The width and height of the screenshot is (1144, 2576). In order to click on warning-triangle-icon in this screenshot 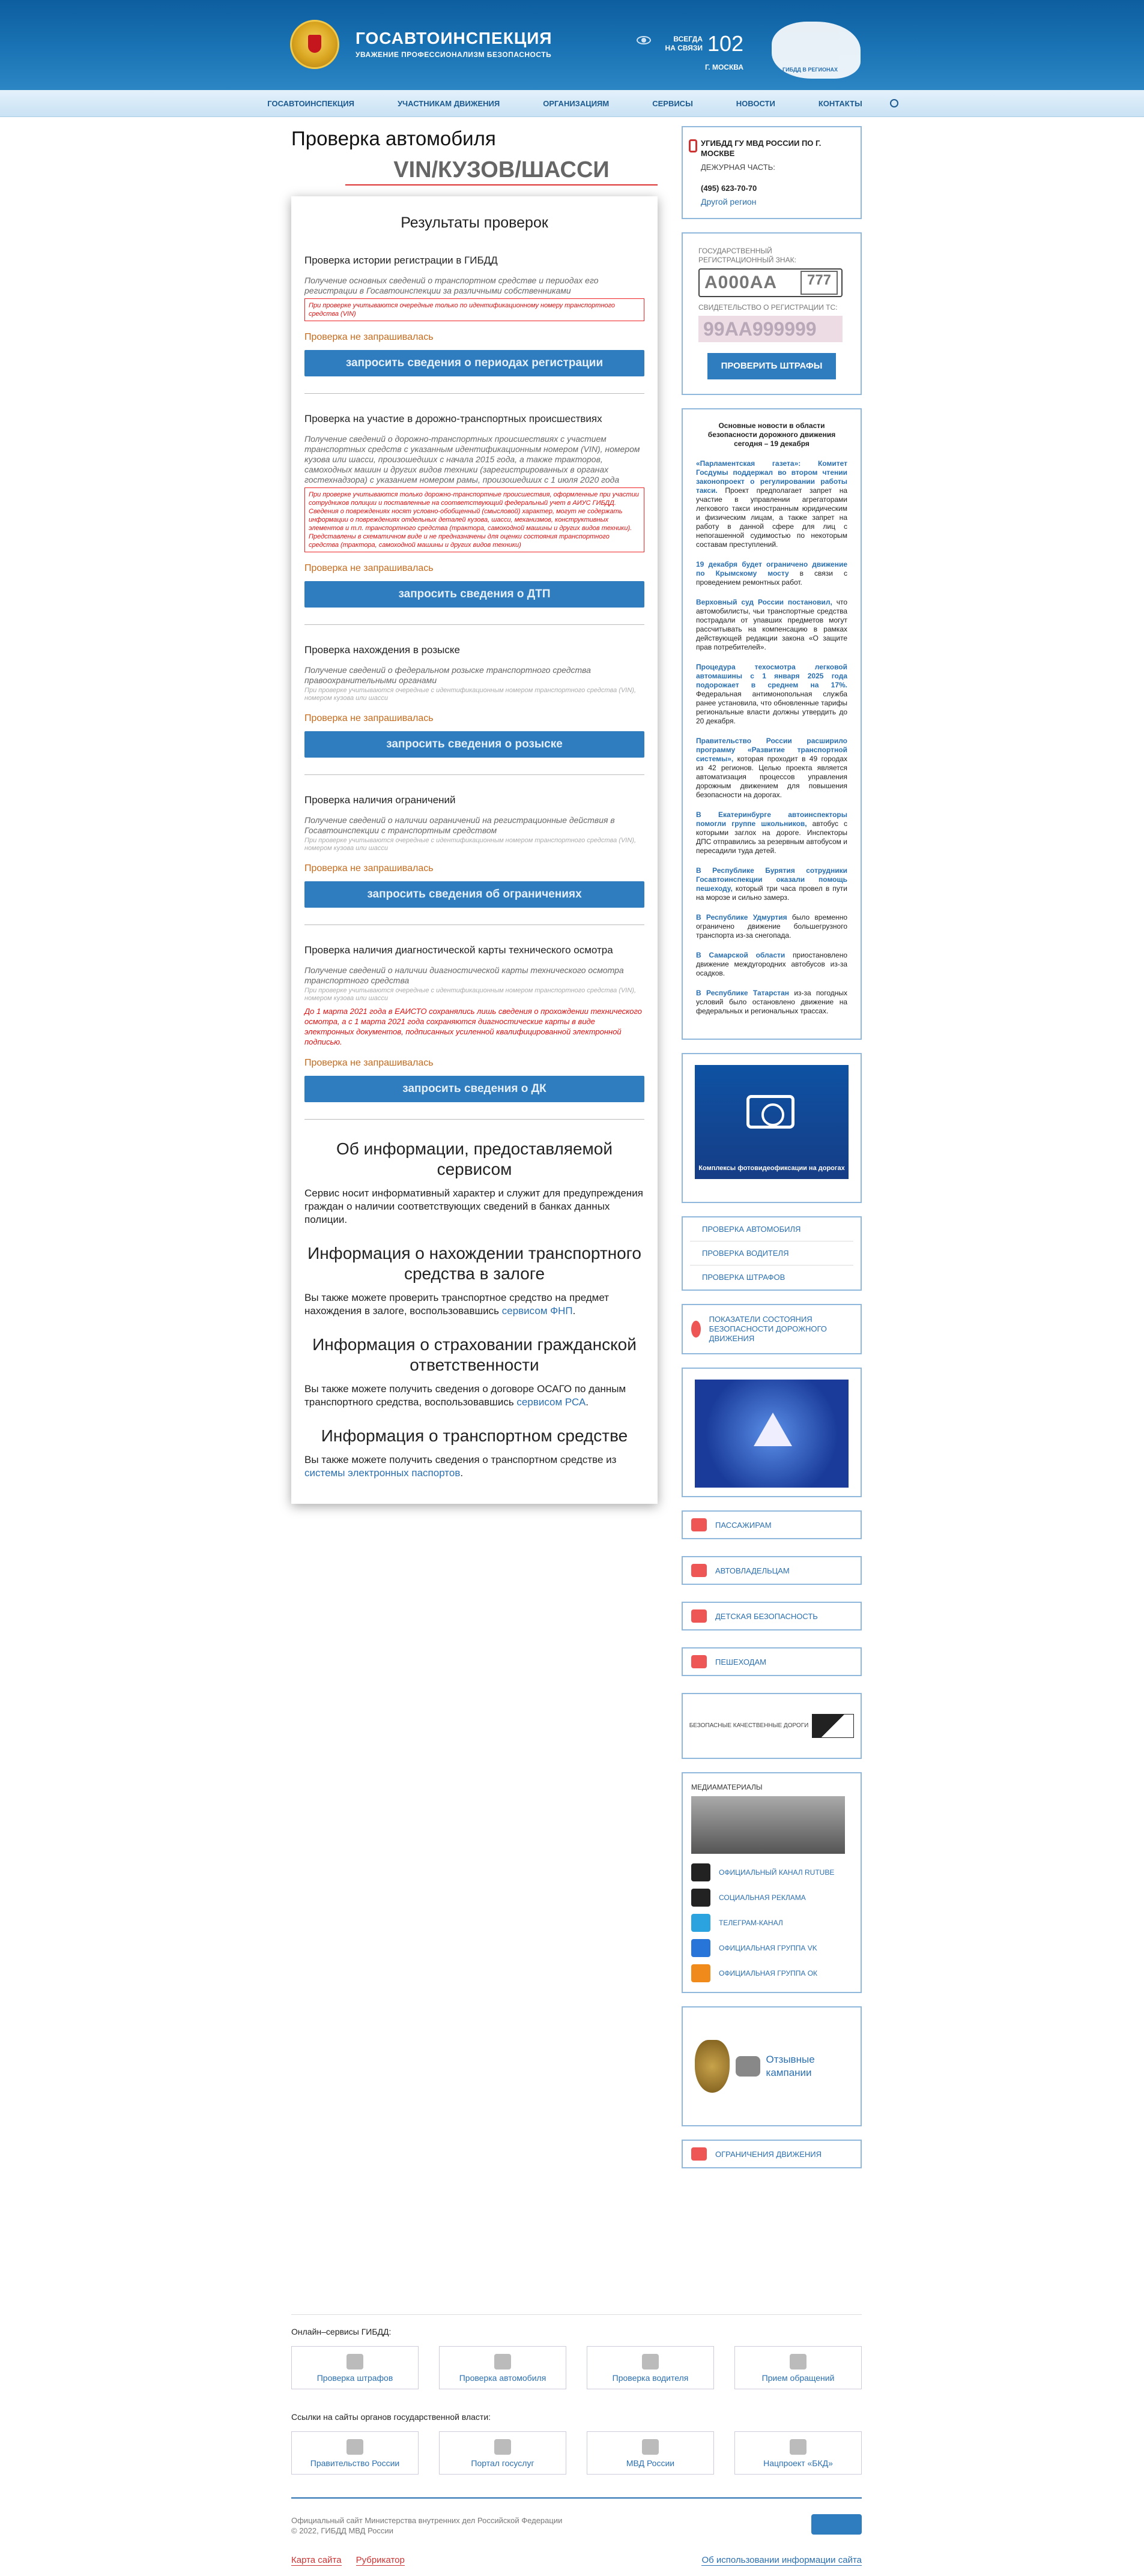, I will do `click(773, 1429)`.